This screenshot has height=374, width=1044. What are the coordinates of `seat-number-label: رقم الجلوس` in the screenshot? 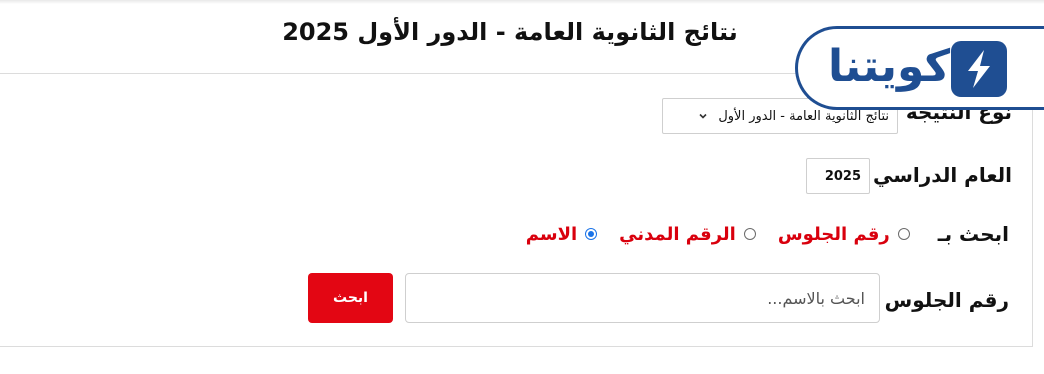 It's located at (946, 300).